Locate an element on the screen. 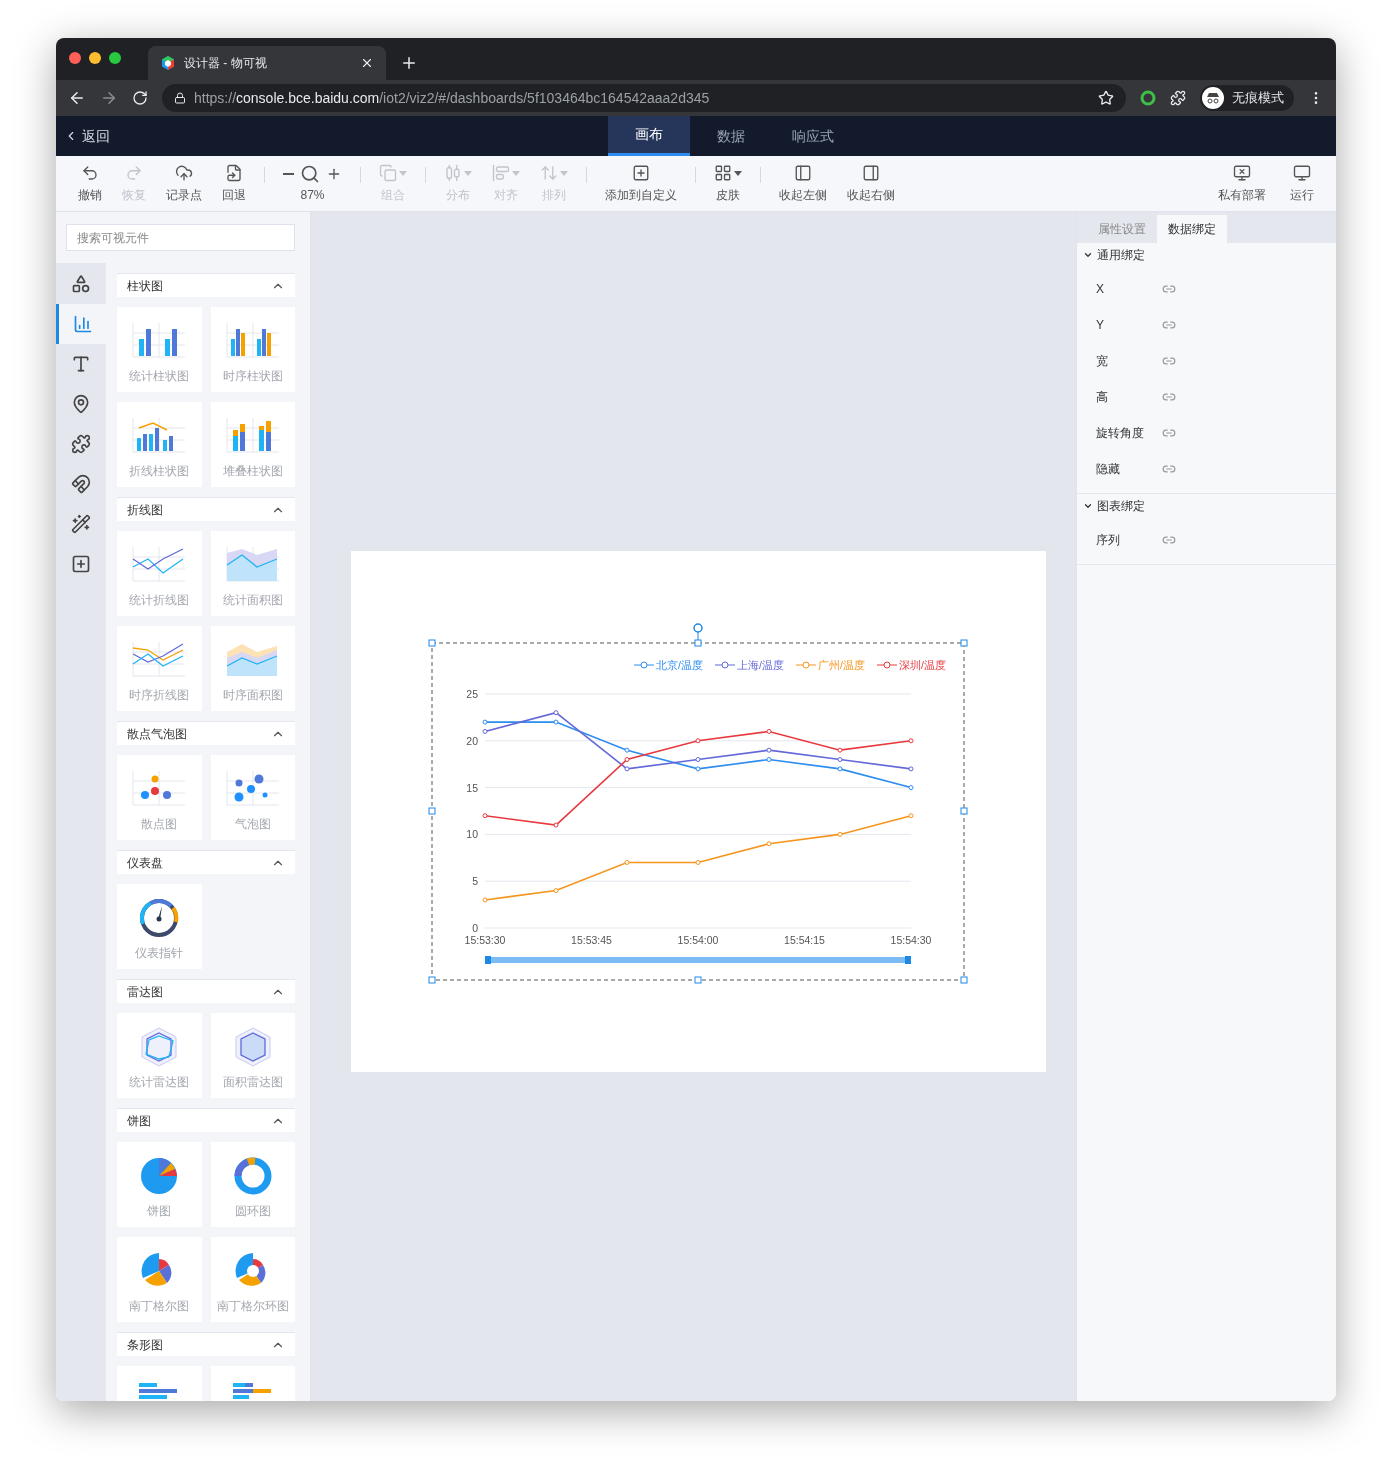 The image size is (1392, 1475). toolbar-button: 皮肤 is located at coordinates (728, 183).